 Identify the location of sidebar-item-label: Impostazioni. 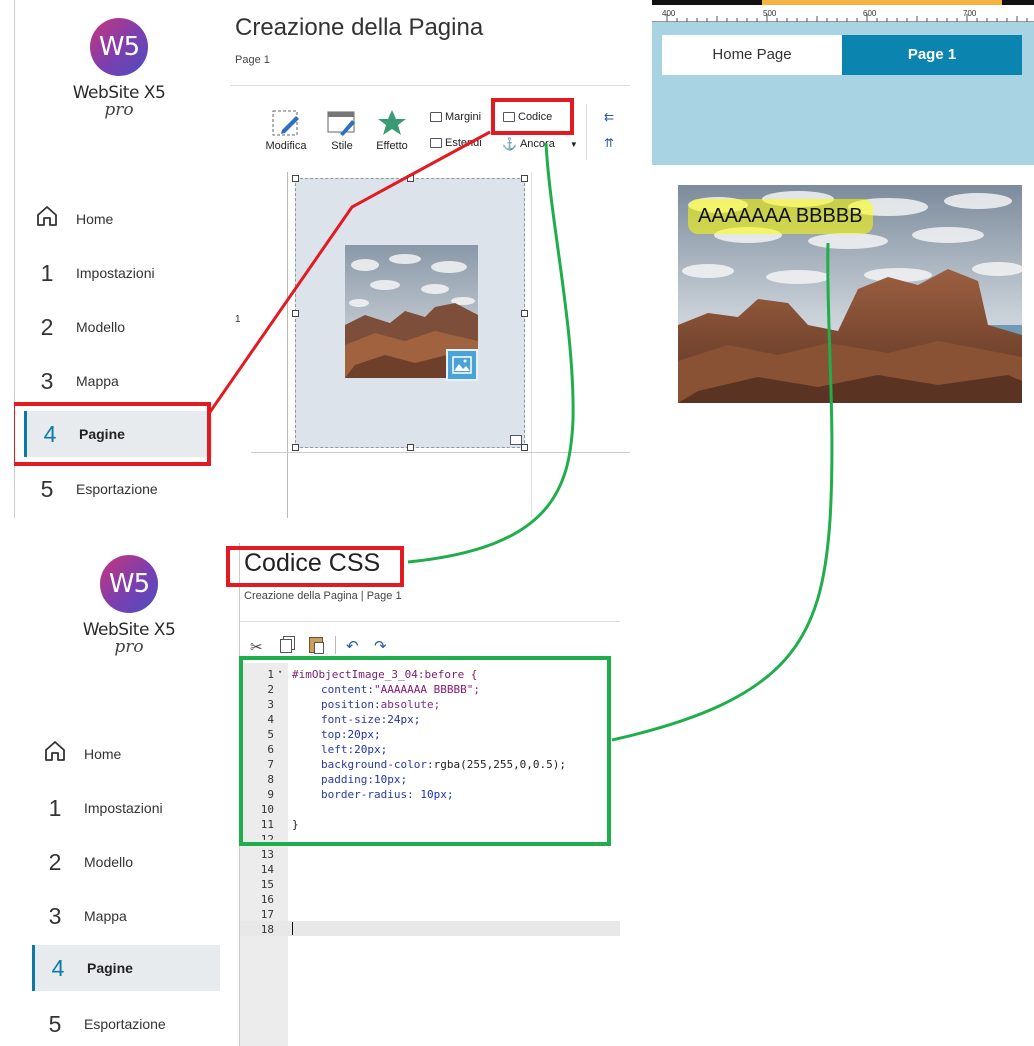
(115, 273).